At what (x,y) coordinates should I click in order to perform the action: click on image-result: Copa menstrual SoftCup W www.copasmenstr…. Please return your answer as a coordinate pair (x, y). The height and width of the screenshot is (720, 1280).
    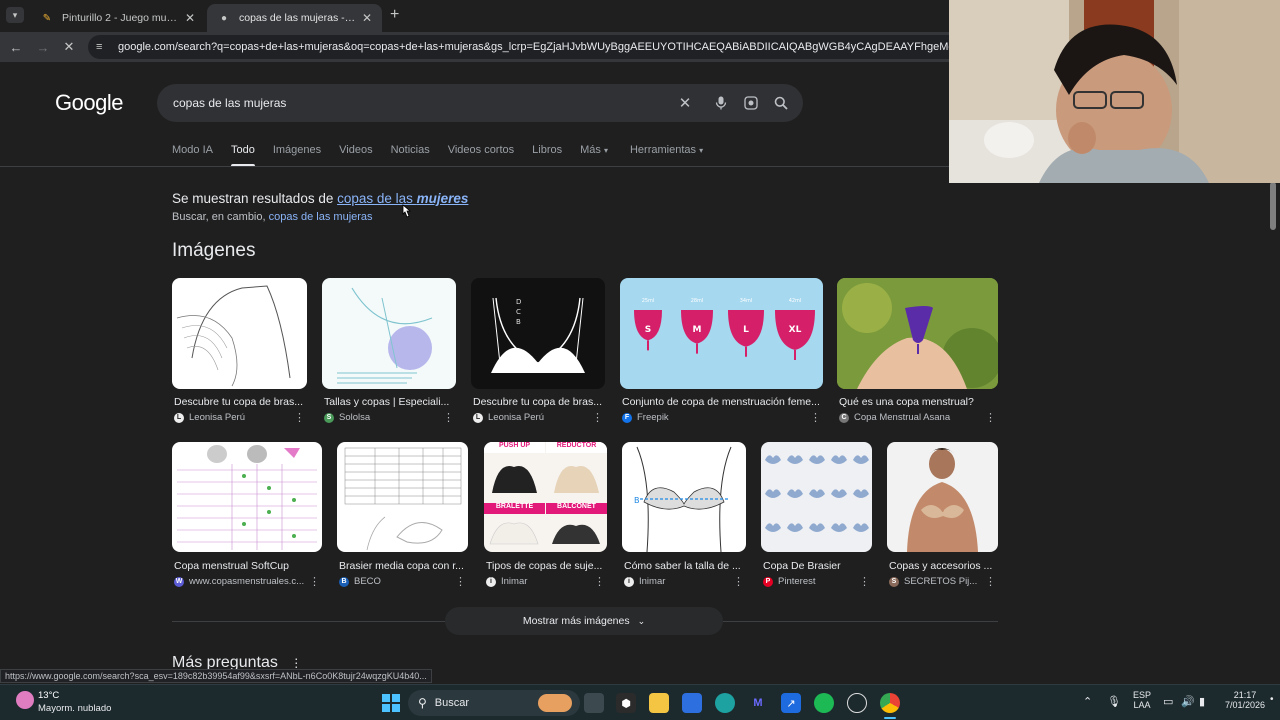
    Looking at the image, I should click on (247, 517).